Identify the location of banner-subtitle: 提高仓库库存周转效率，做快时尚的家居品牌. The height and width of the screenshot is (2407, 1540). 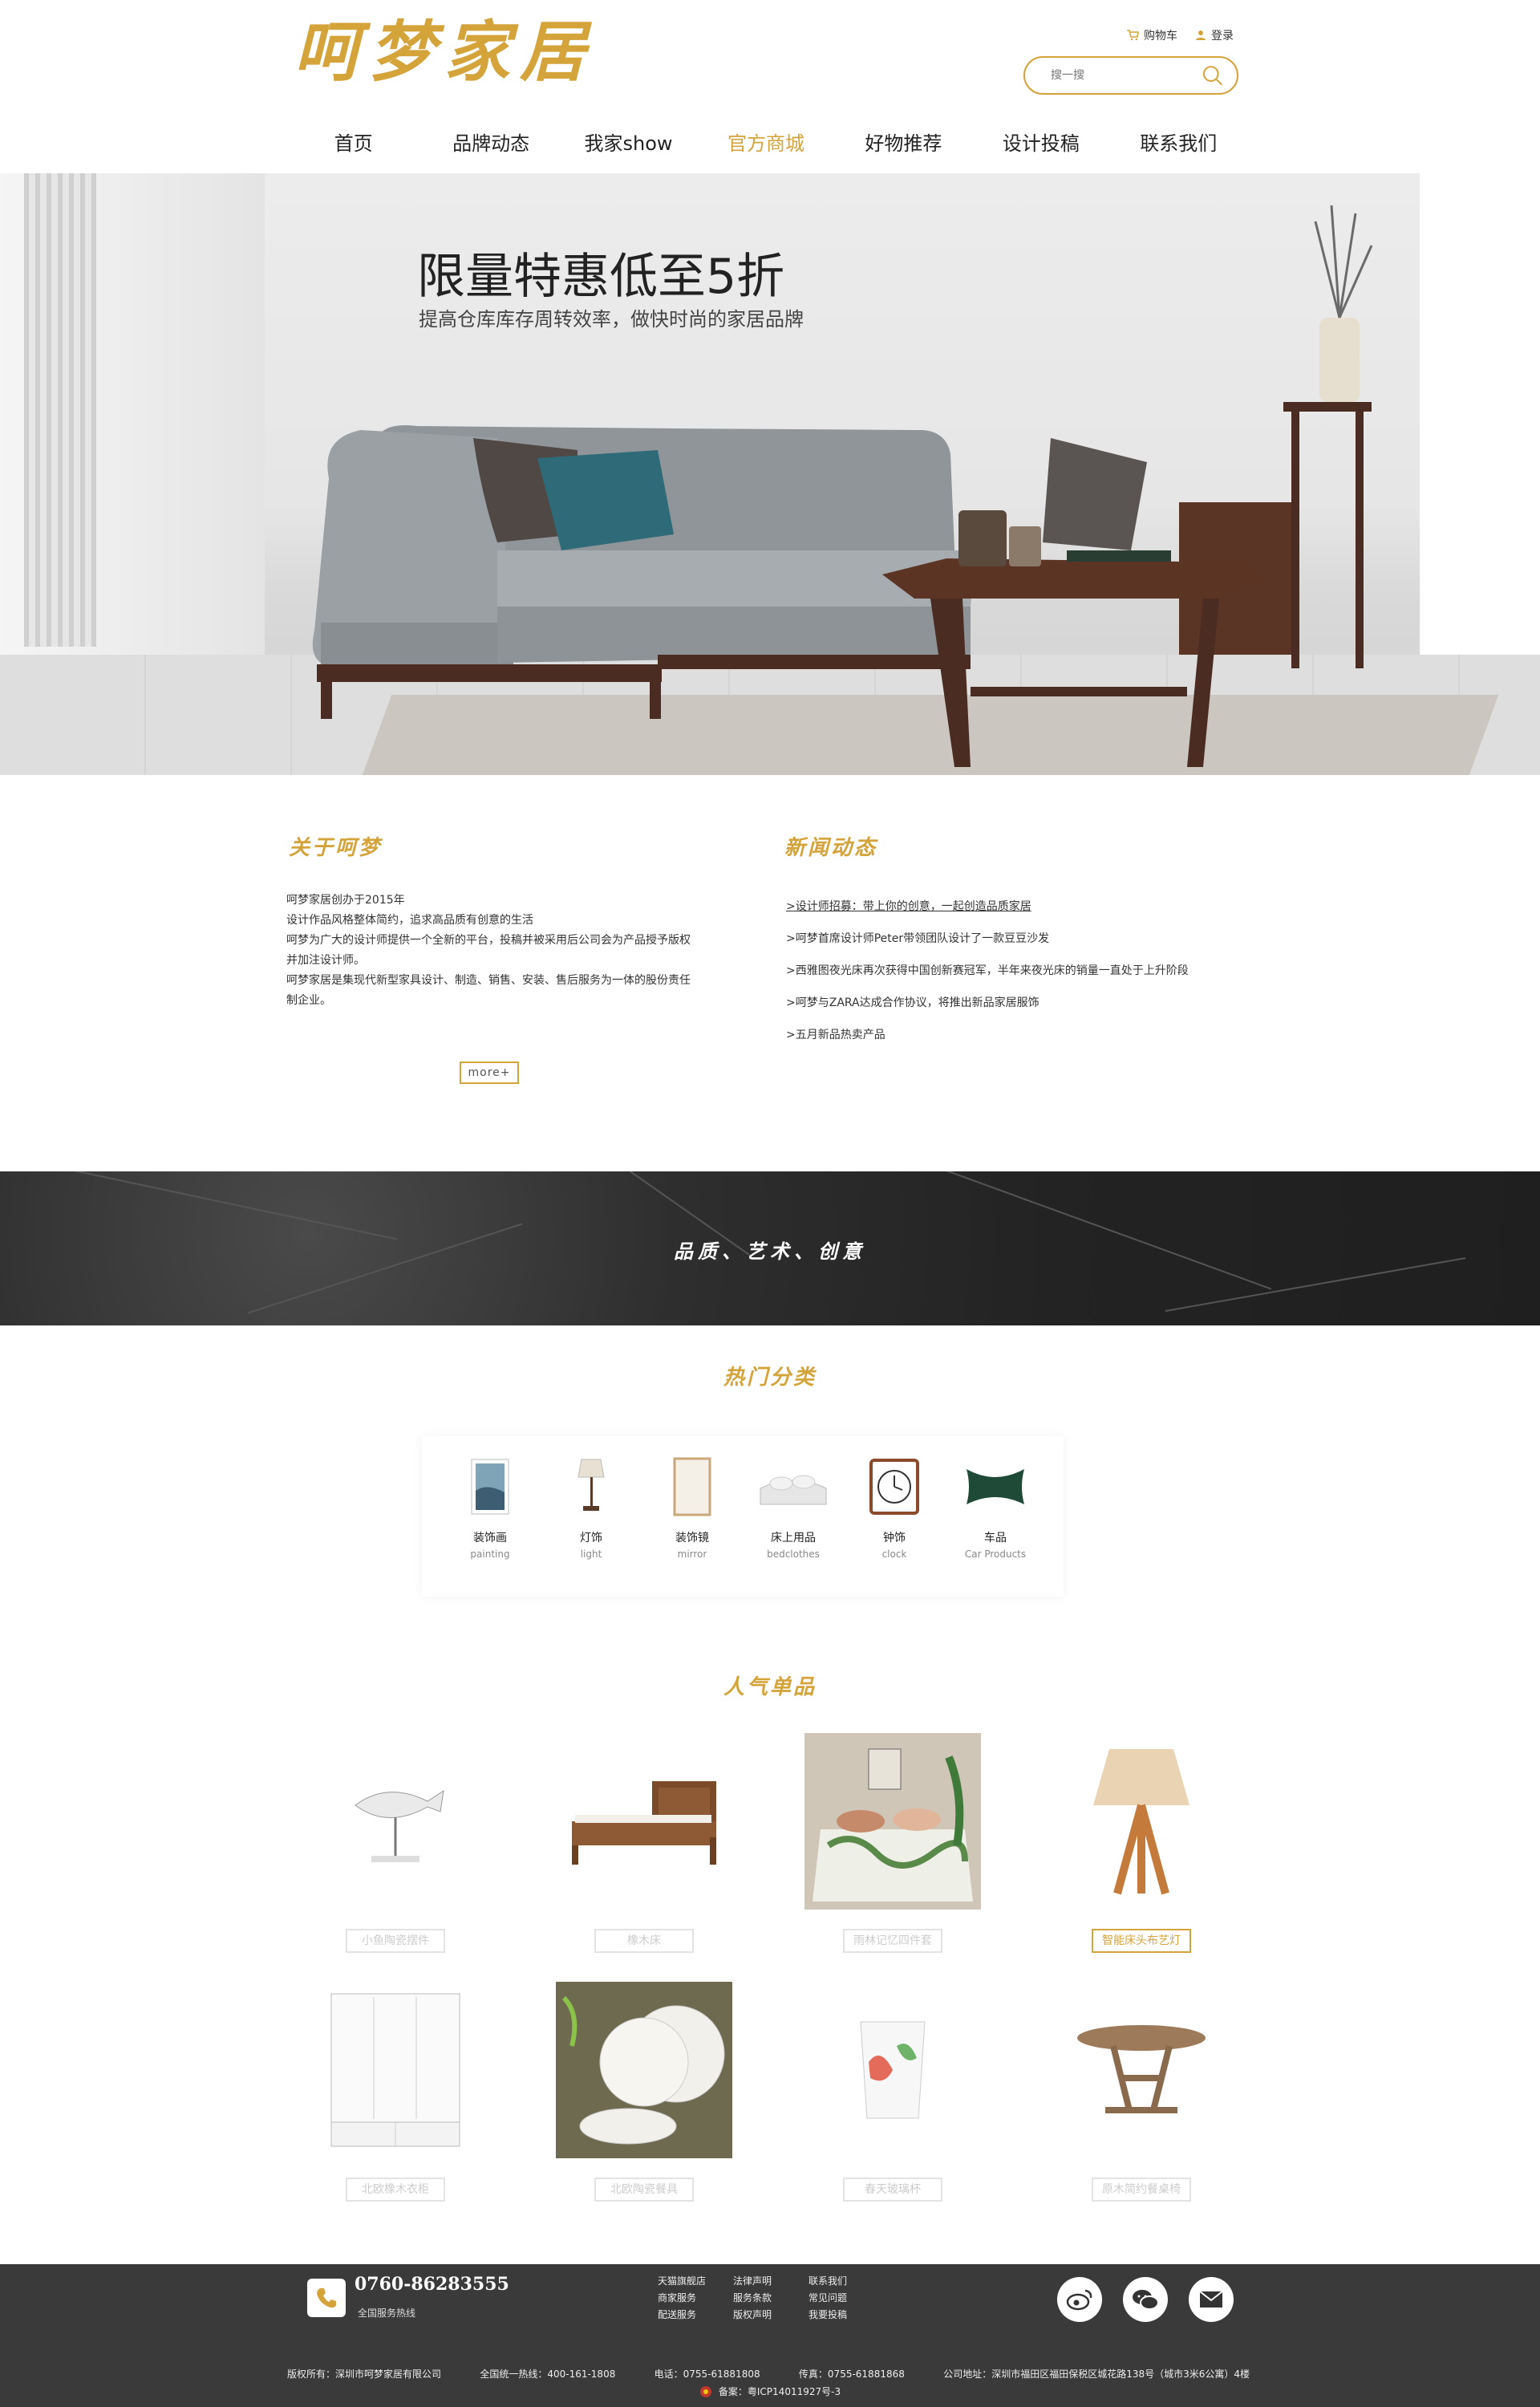
(611, 319).